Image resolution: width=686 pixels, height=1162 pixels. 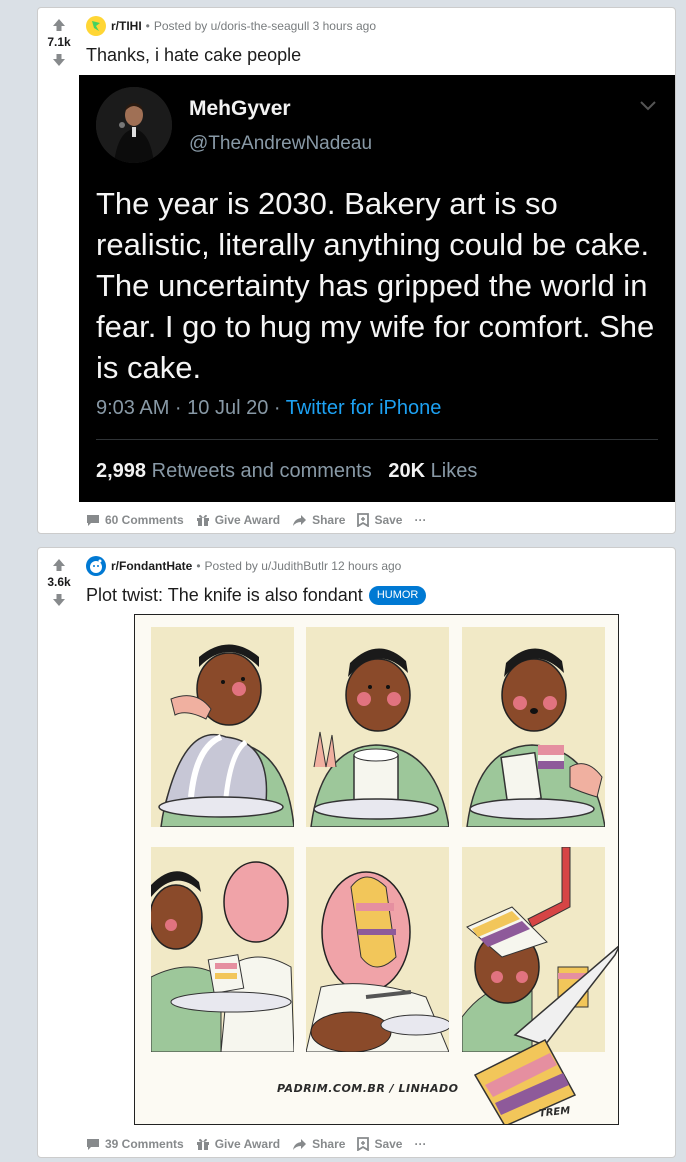 I want to click on post-actions: 39 Comments Give Award Share Save ···, so click(x=262, y=1144).